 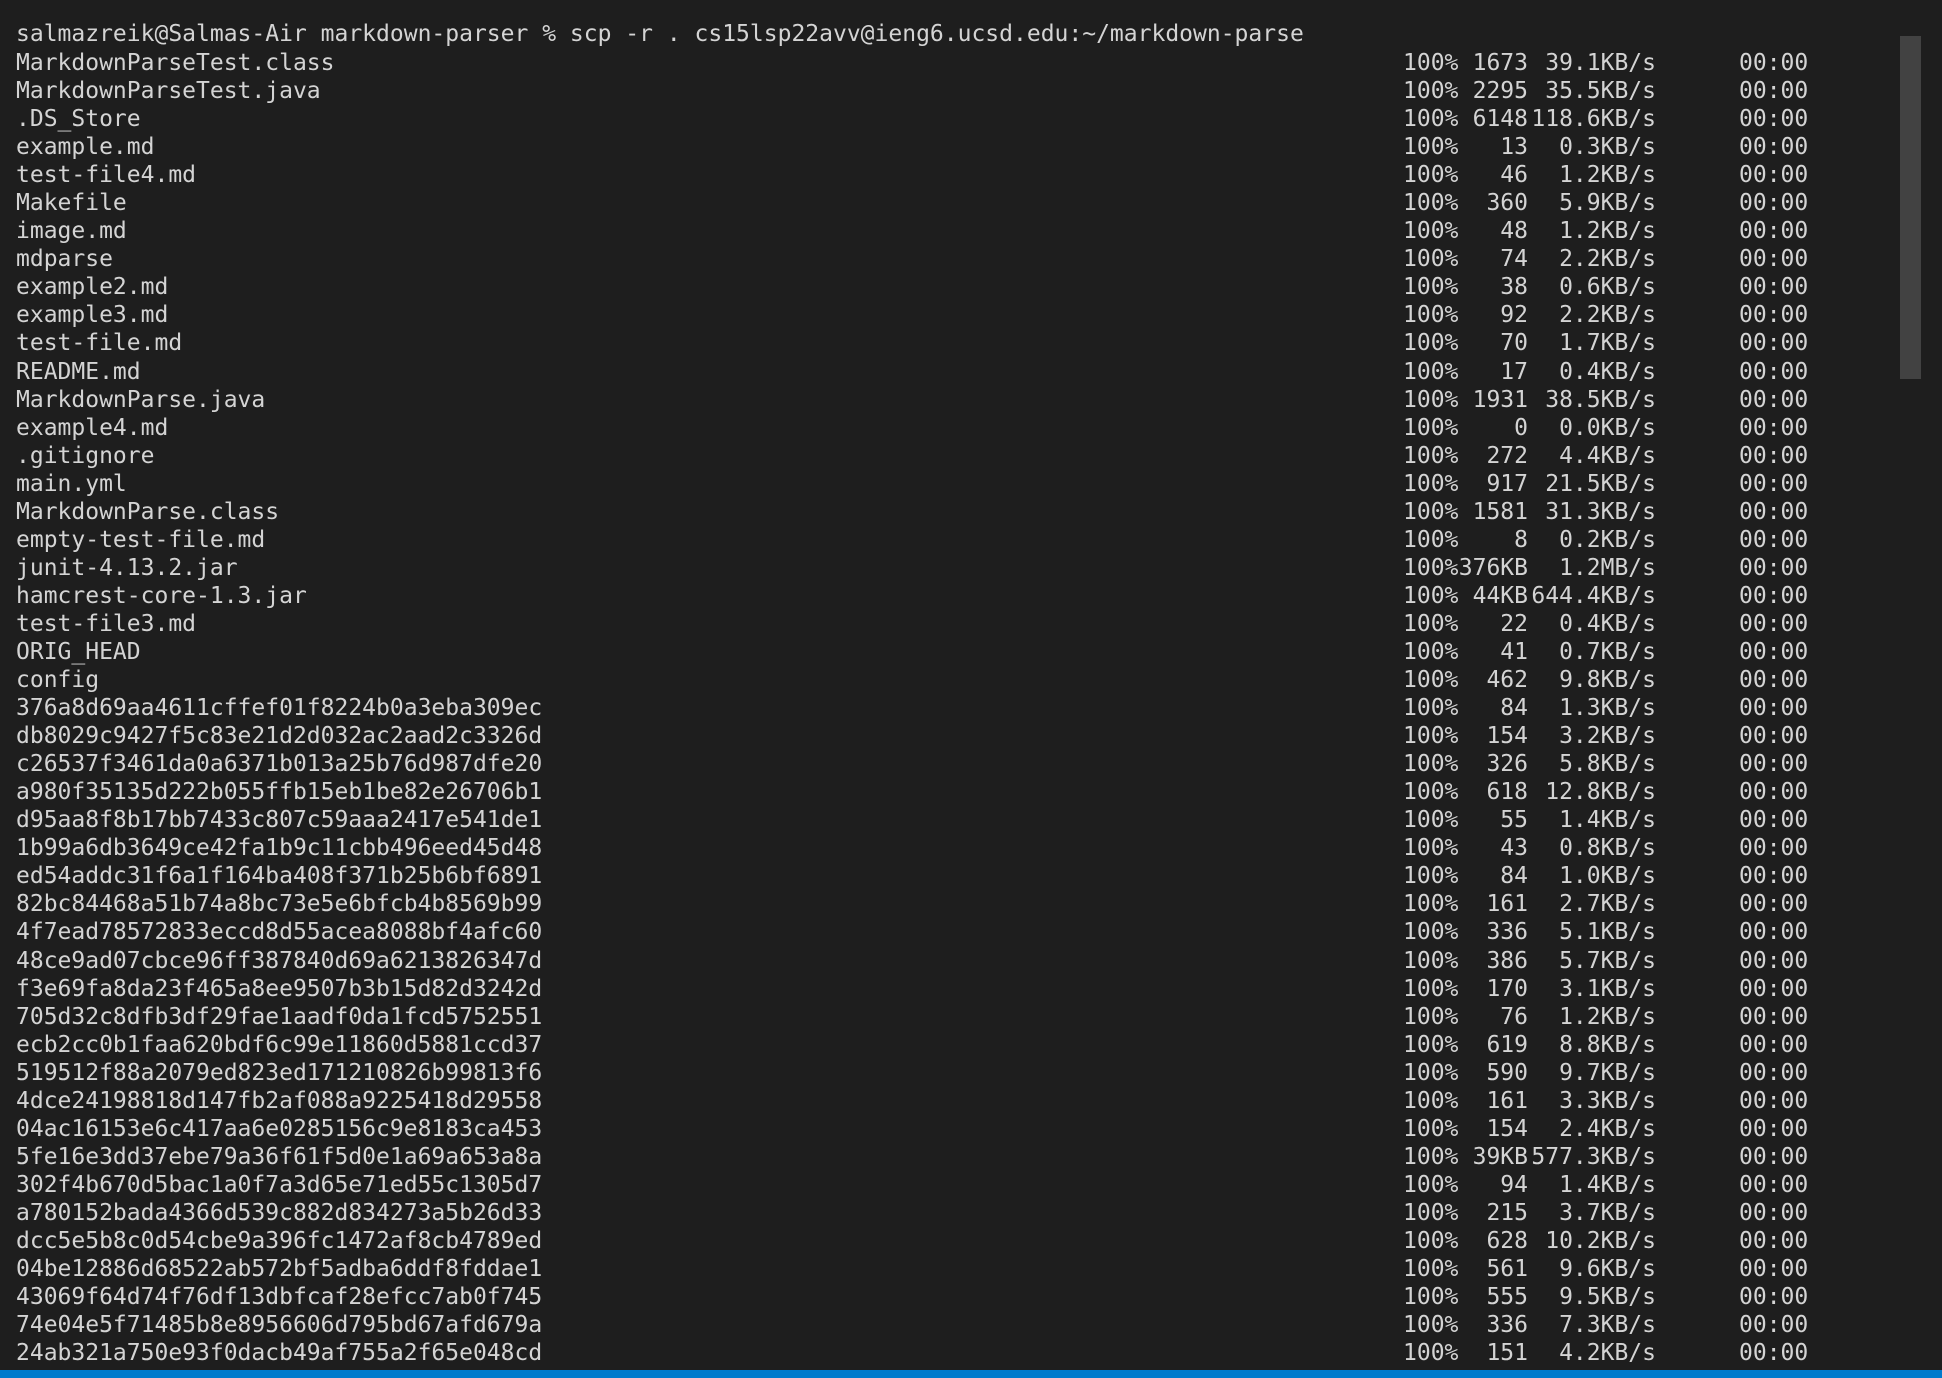 What do you see at coordinates (1514, 623) in the screenshot?
I see `file-size: 22` at bounding box center [1514, 623].